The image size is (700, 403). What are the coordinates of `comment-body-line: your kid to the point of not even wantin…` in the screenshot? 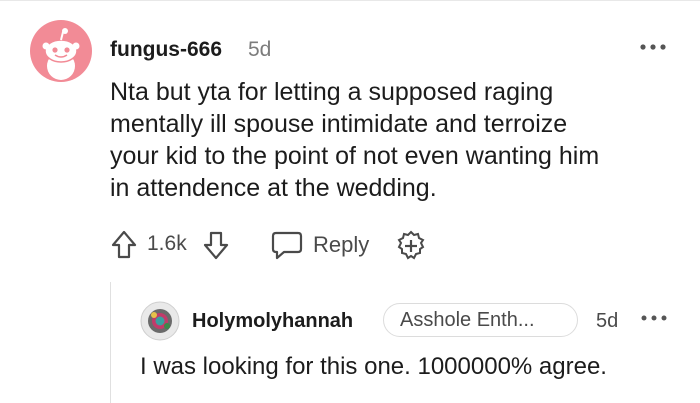 It's located at (355, 156).